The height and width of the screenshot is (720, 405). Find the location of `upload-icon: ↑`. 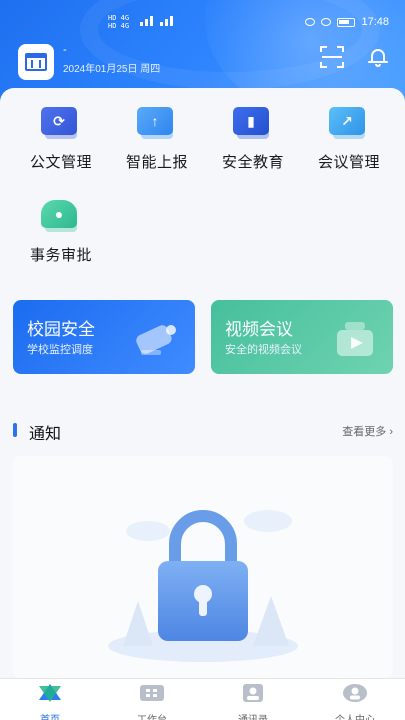

upload-icon: ↑ is located at coordinates (157, 124).